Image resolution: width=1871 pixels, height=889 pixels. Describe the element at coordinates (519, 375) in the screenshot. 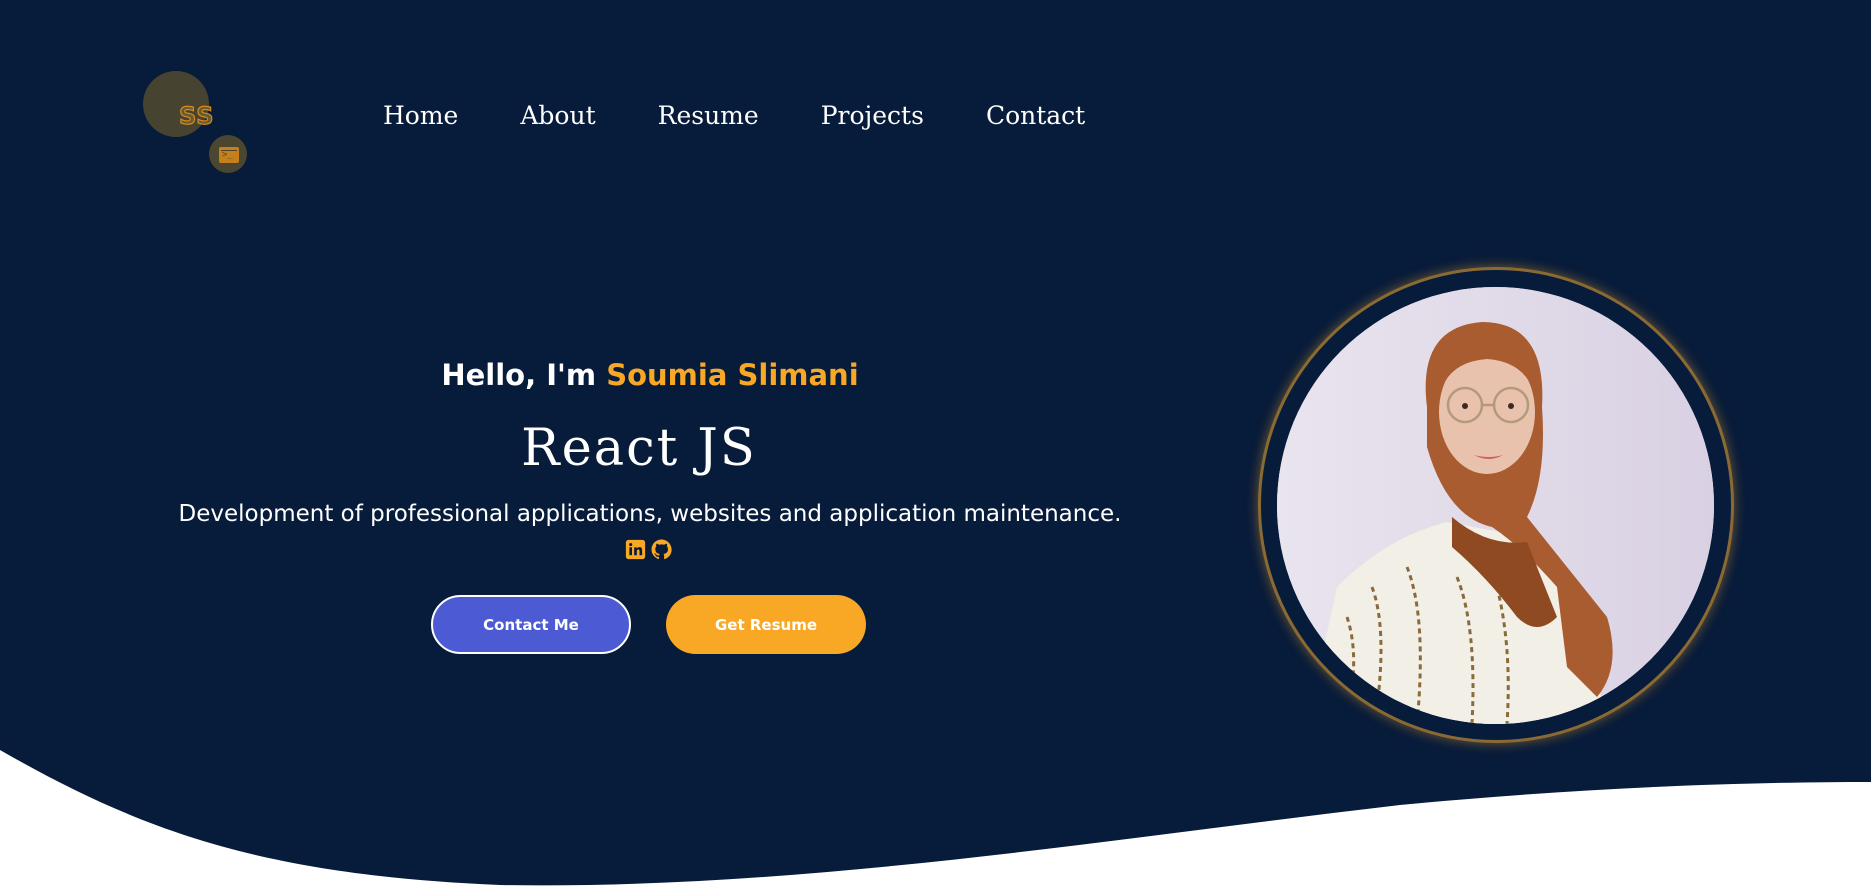

I see `greeting-text: Hello, I'm` at that location.